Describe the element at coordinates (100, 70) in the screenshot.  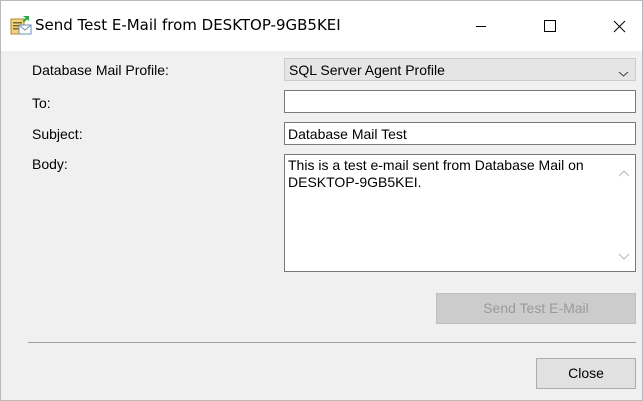
I see `profile-label: Database Mail Profile:` at that location.